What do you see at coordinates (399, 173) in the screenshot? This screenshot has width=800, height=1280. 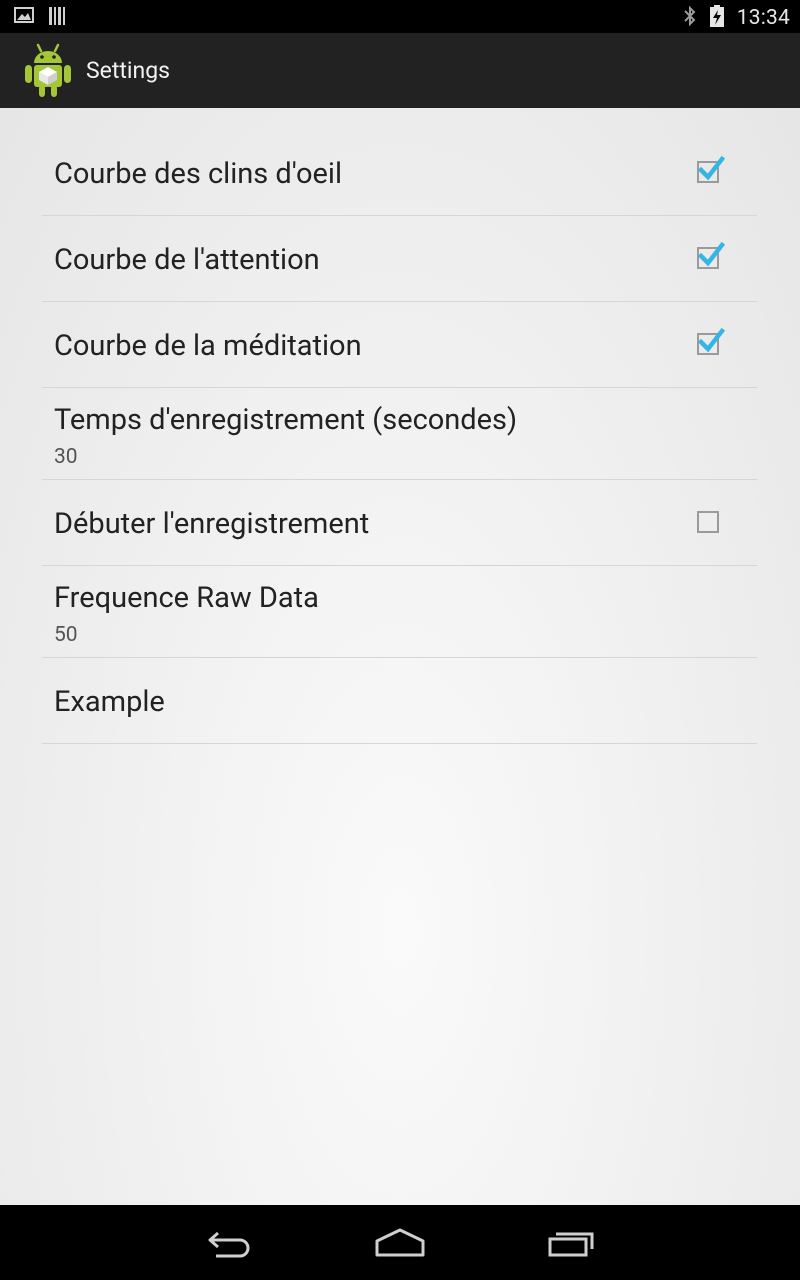 I see `pref-blink-curve: Courbe des clins d'oeil` at bounding box center [399, 173].